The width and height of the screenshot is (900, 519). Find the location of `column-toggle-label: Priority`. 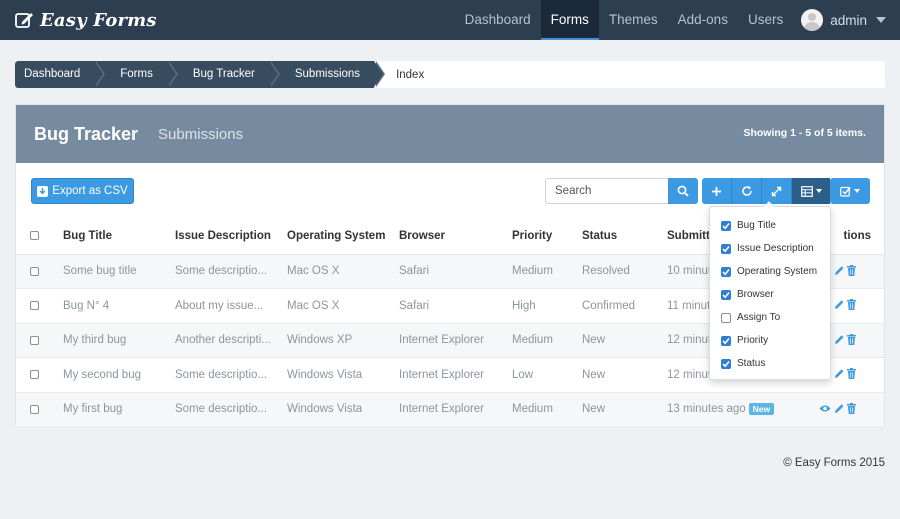

column-toggle-label: Priority is located at coordinates (753, 340).